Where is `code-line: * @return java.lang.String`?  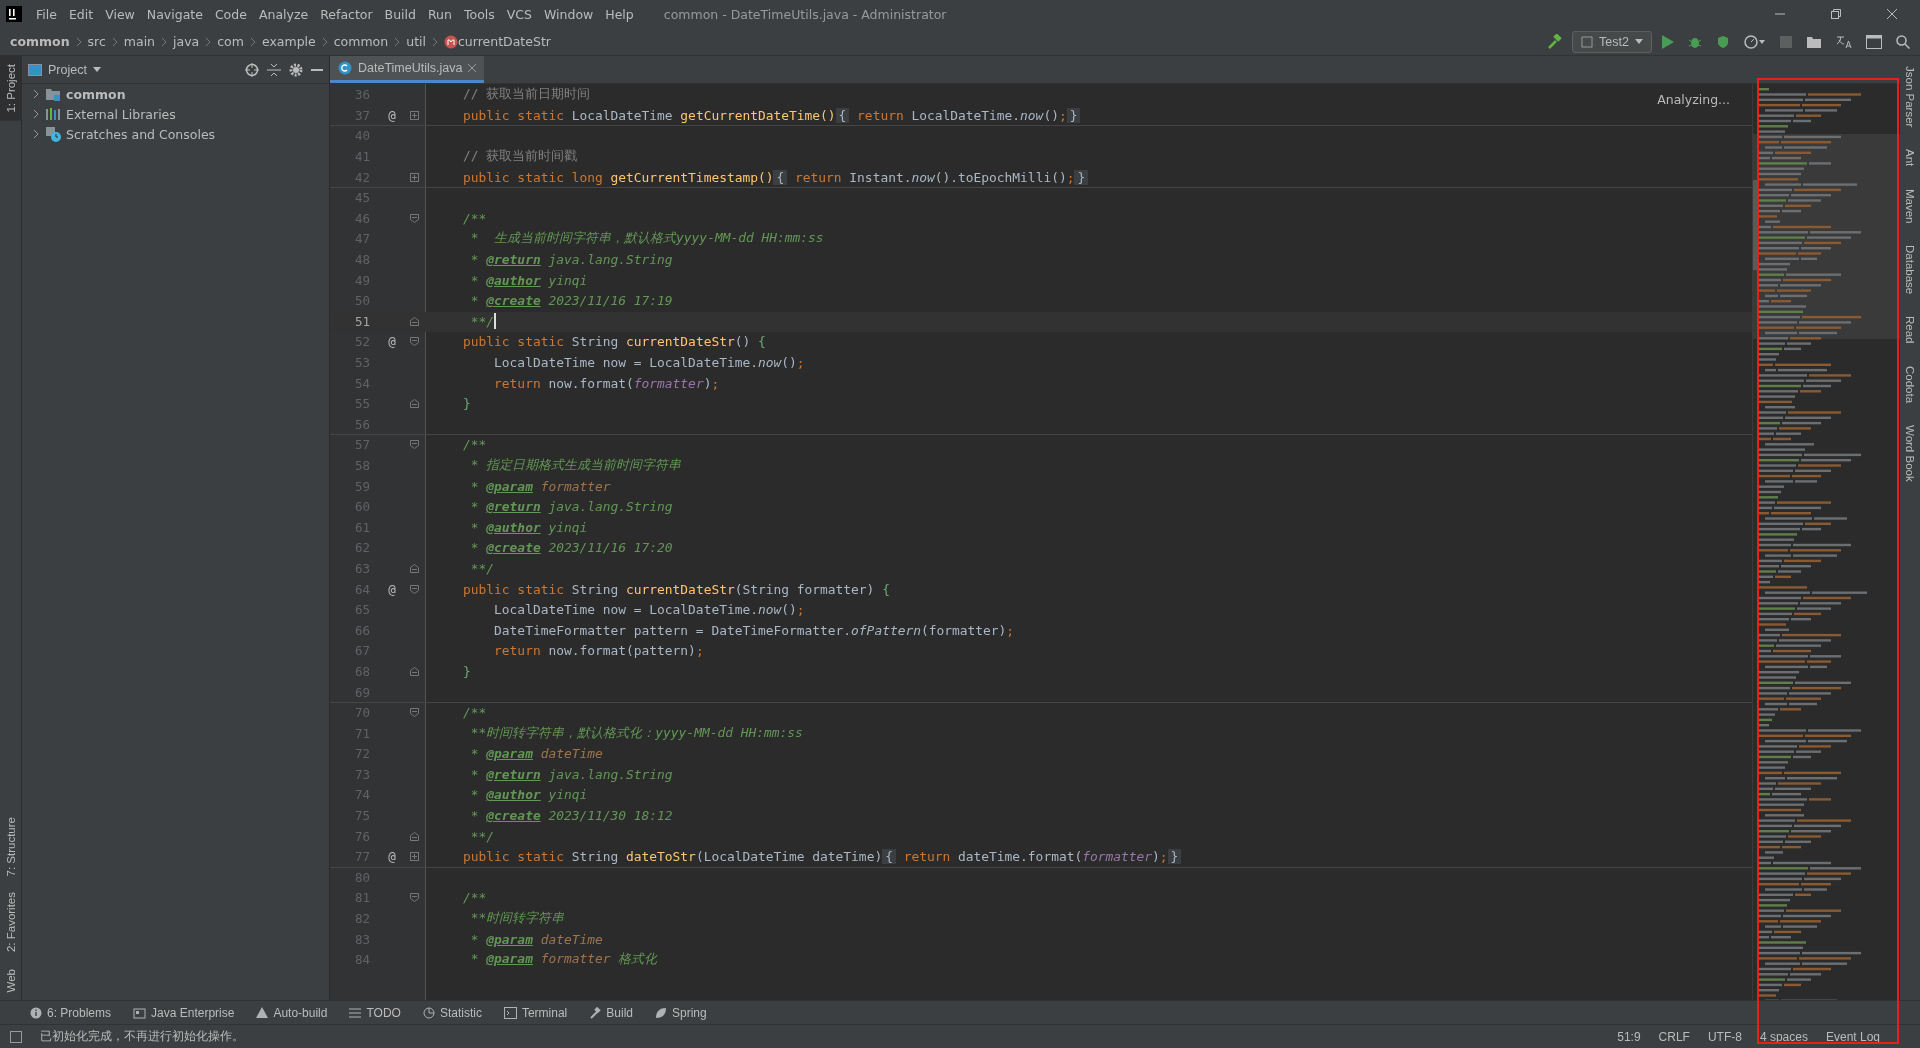 code-line: * @return java.lang.String is located at coordinates (571, 507).